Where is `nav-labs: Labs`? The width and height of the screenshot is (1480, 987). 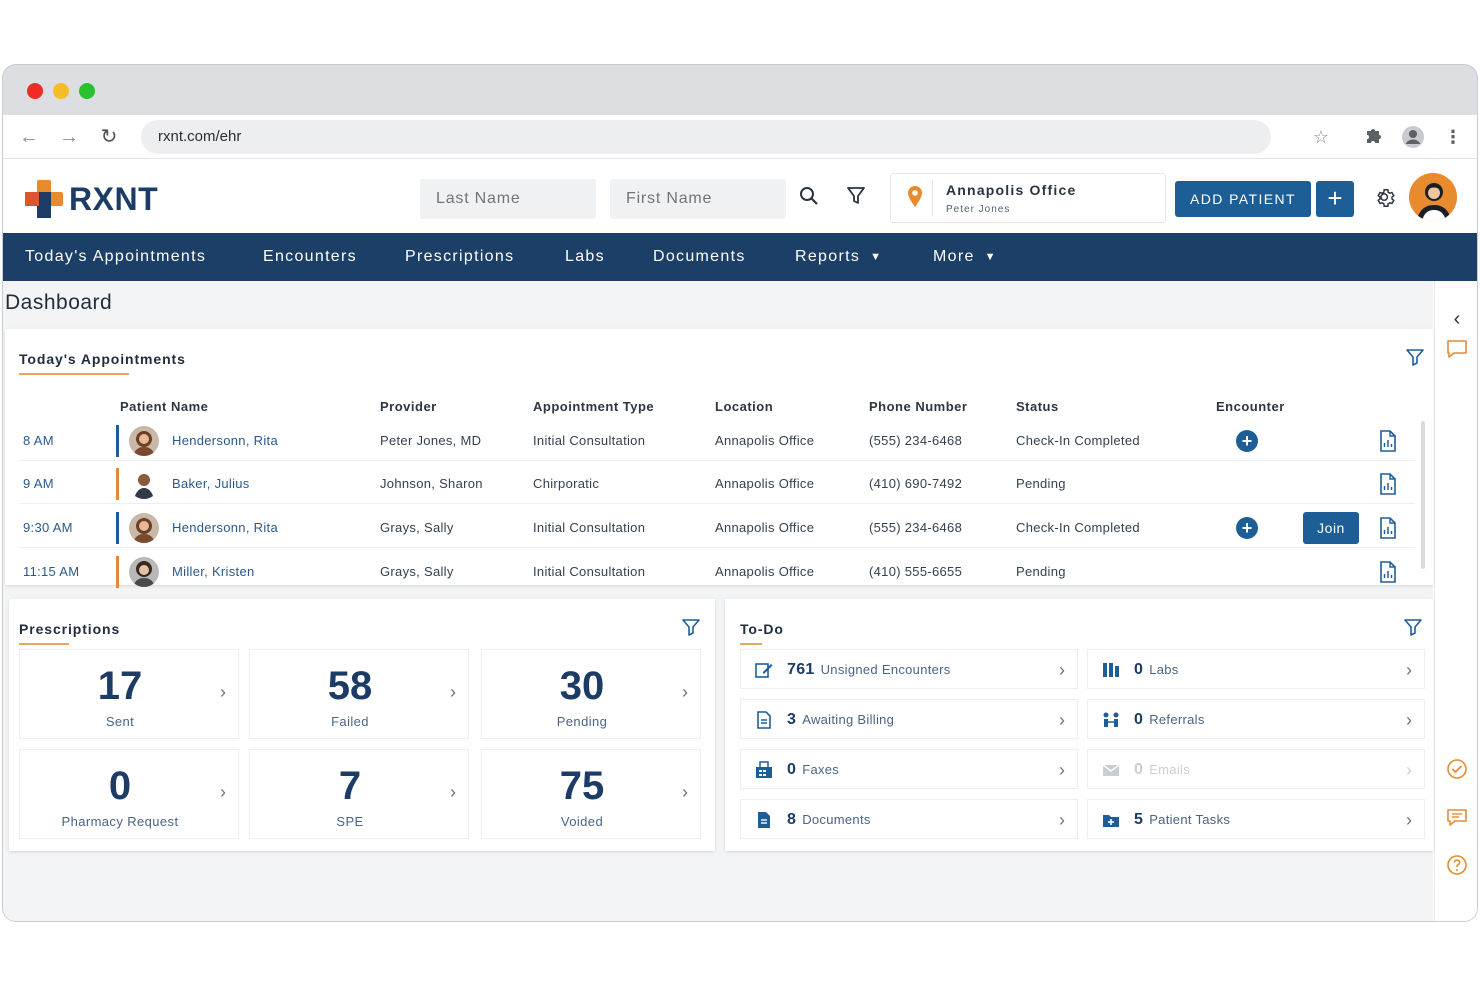
nav-labs: Labs is located at coordinates (585, 257).